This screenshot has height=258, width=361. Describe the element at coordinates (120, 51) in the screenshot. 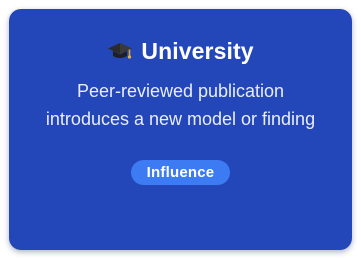

I see `graduation-cap-icon` at that location.